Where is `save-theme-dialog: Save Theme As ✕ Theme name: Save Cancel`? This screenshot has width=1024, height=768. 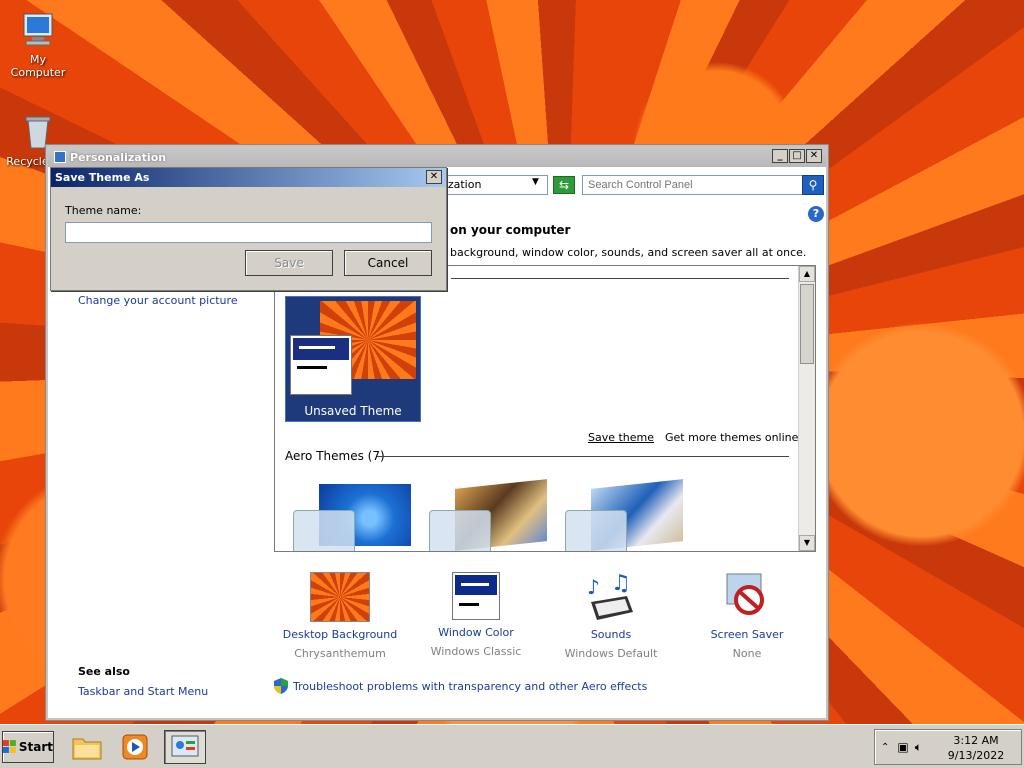 save-theme-dialog: Save Theme As ✕ Theme name: Save Cancel is located at coordinates (248, 229).